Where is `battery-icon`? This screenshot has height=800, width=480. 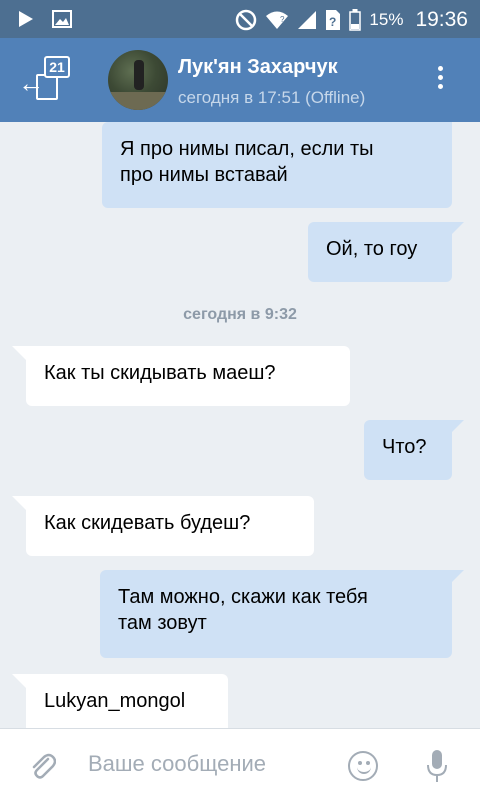
battery-icon is located at coordinates (355, 20).